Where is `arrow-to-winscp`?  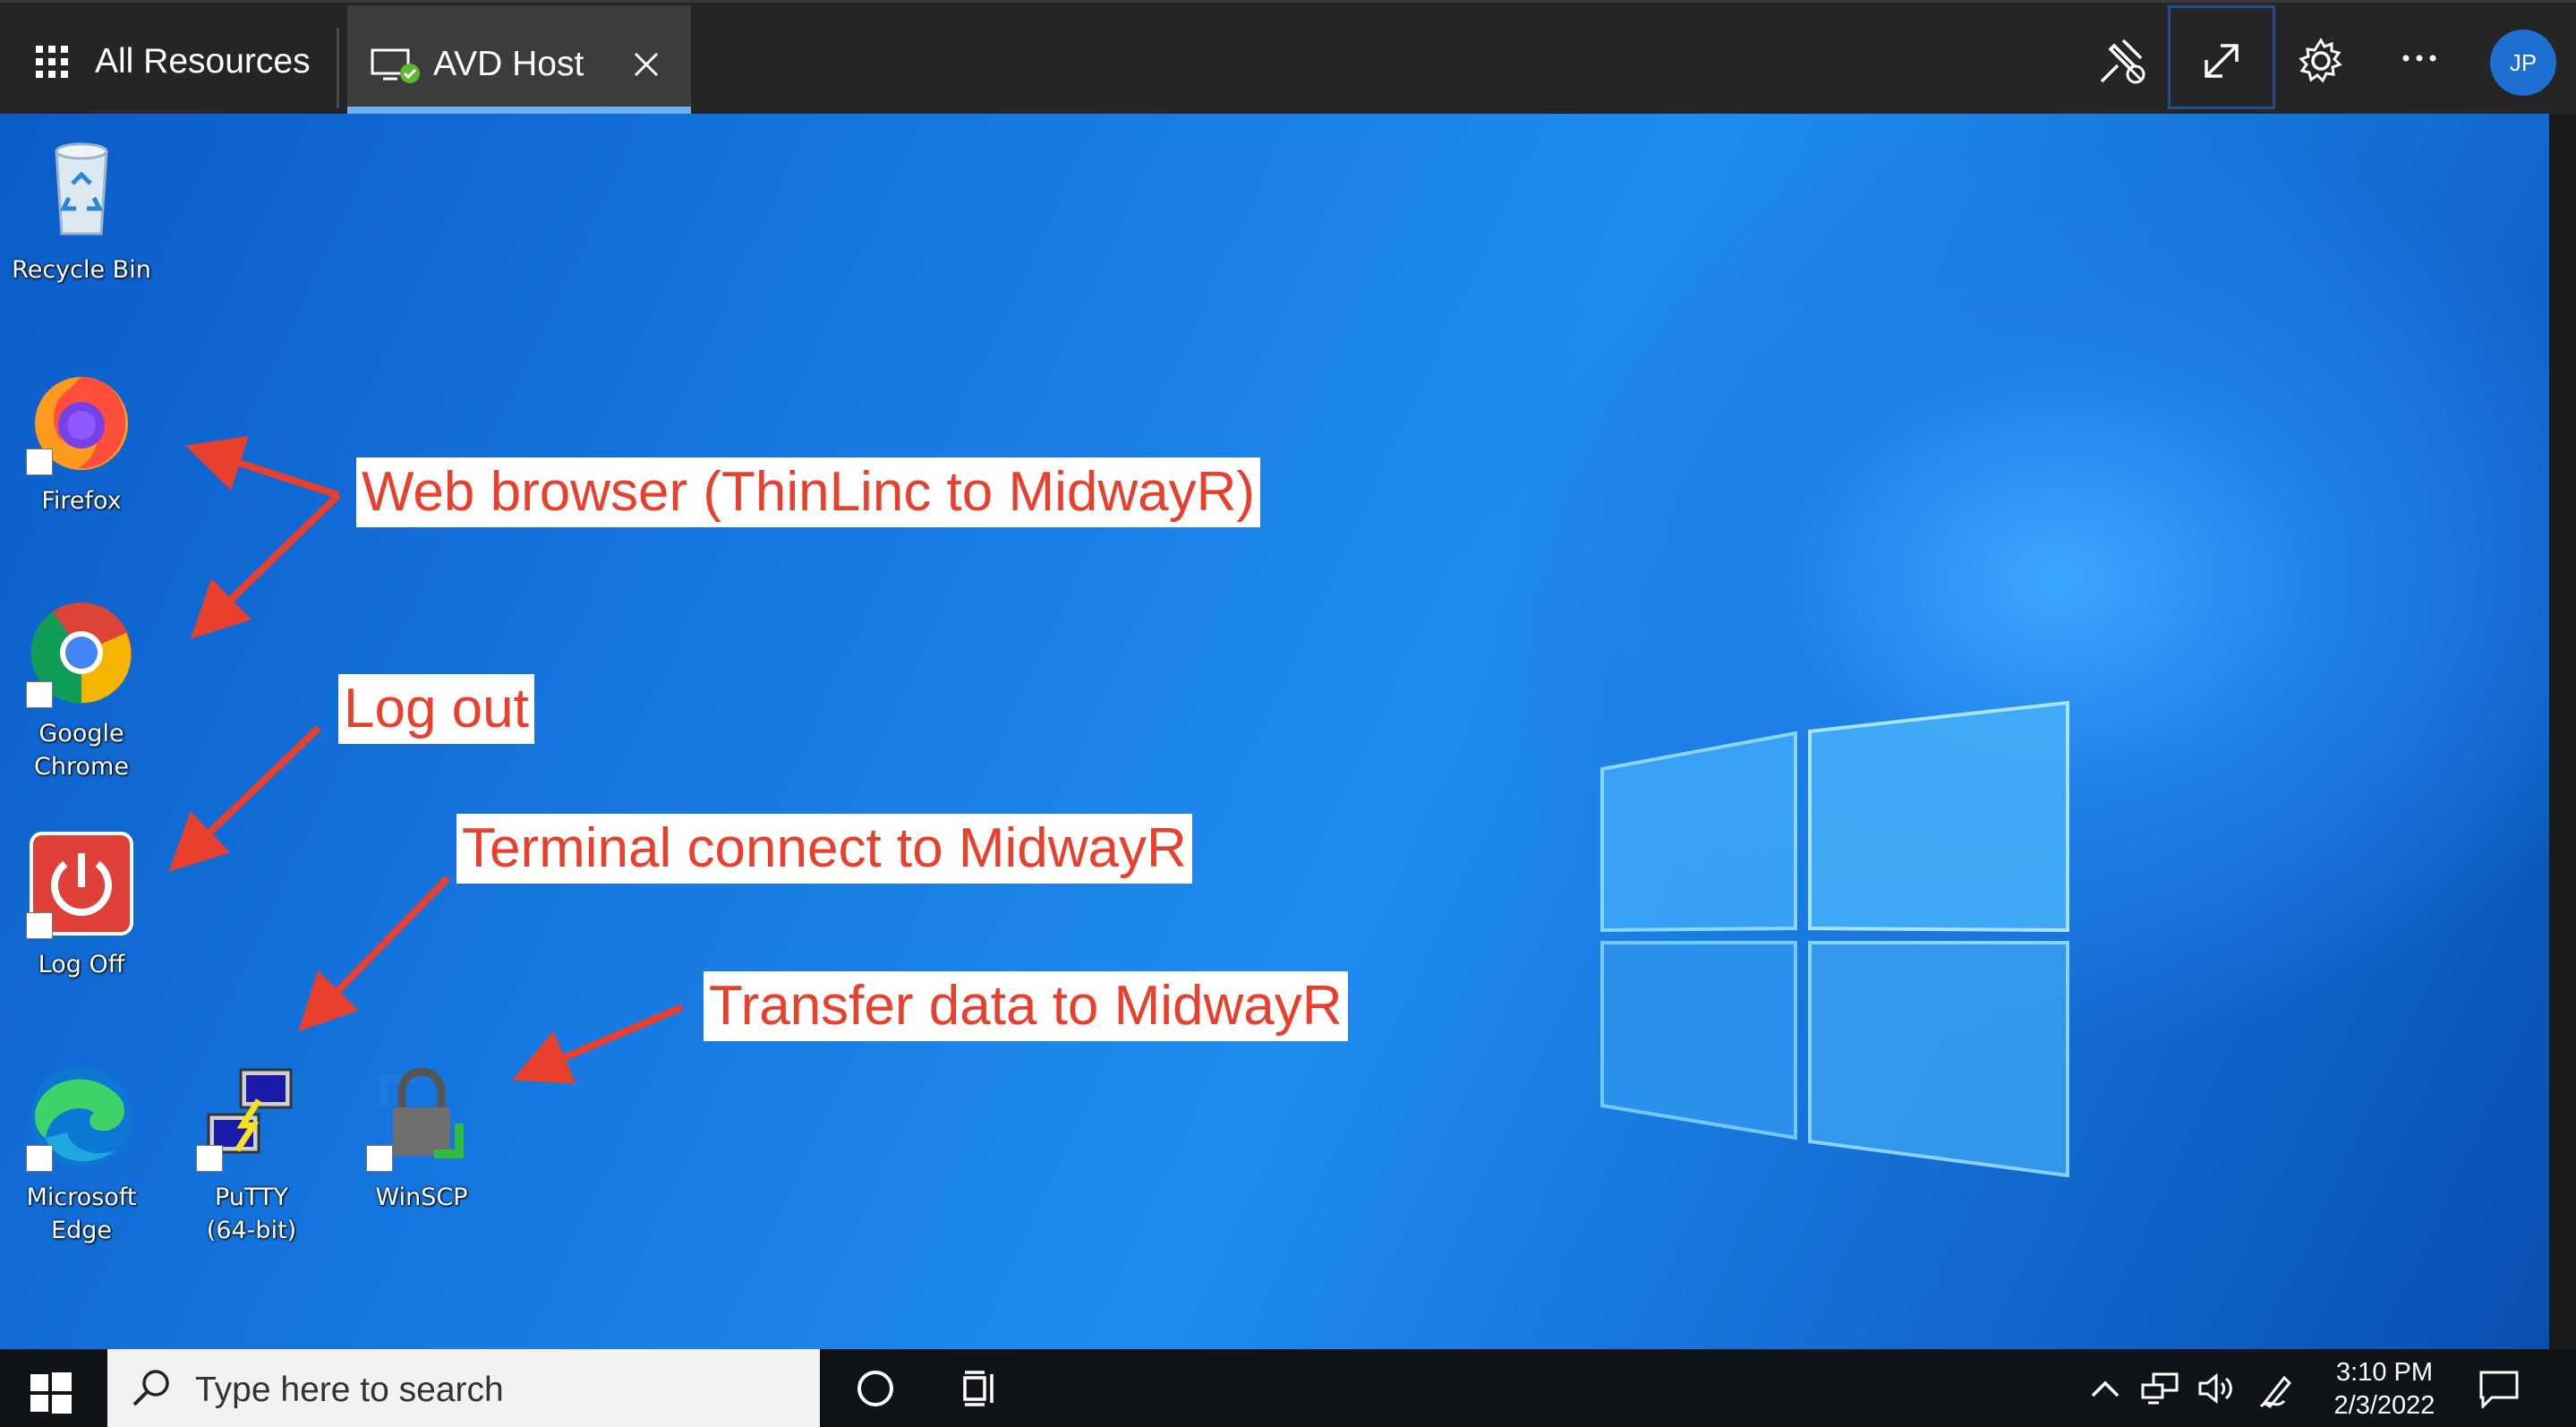 arrow-to-winscp is located at coordinates (597, 1044).